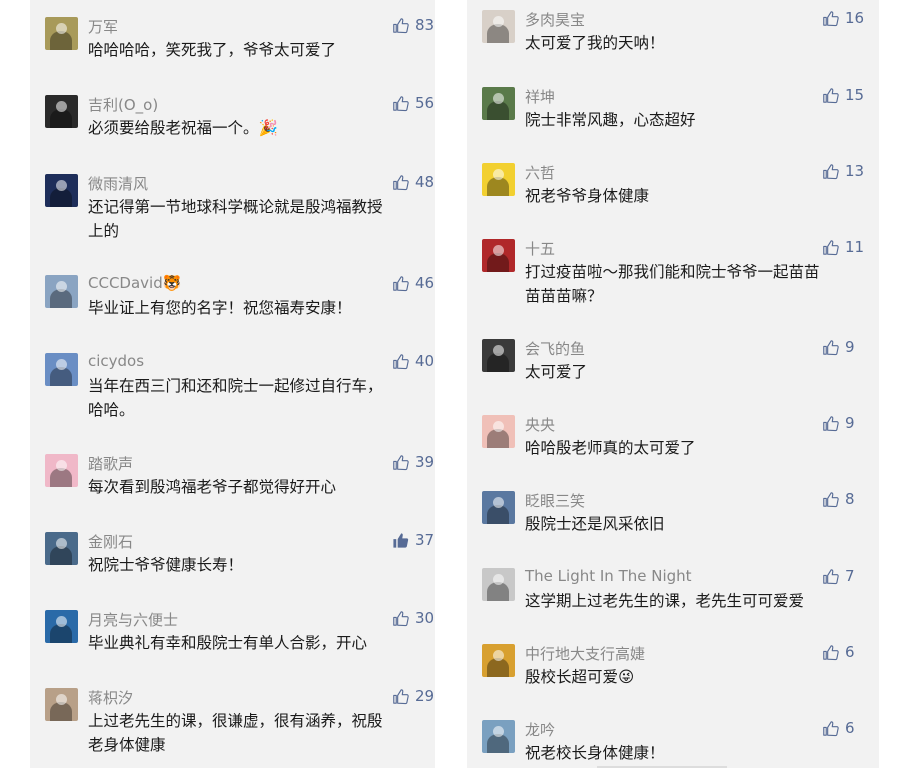 This screenshot has width=899, height=768. I want to click on comment-text: 毕业证上有您的名字！祝您福寿安康！, so click(220, 308).